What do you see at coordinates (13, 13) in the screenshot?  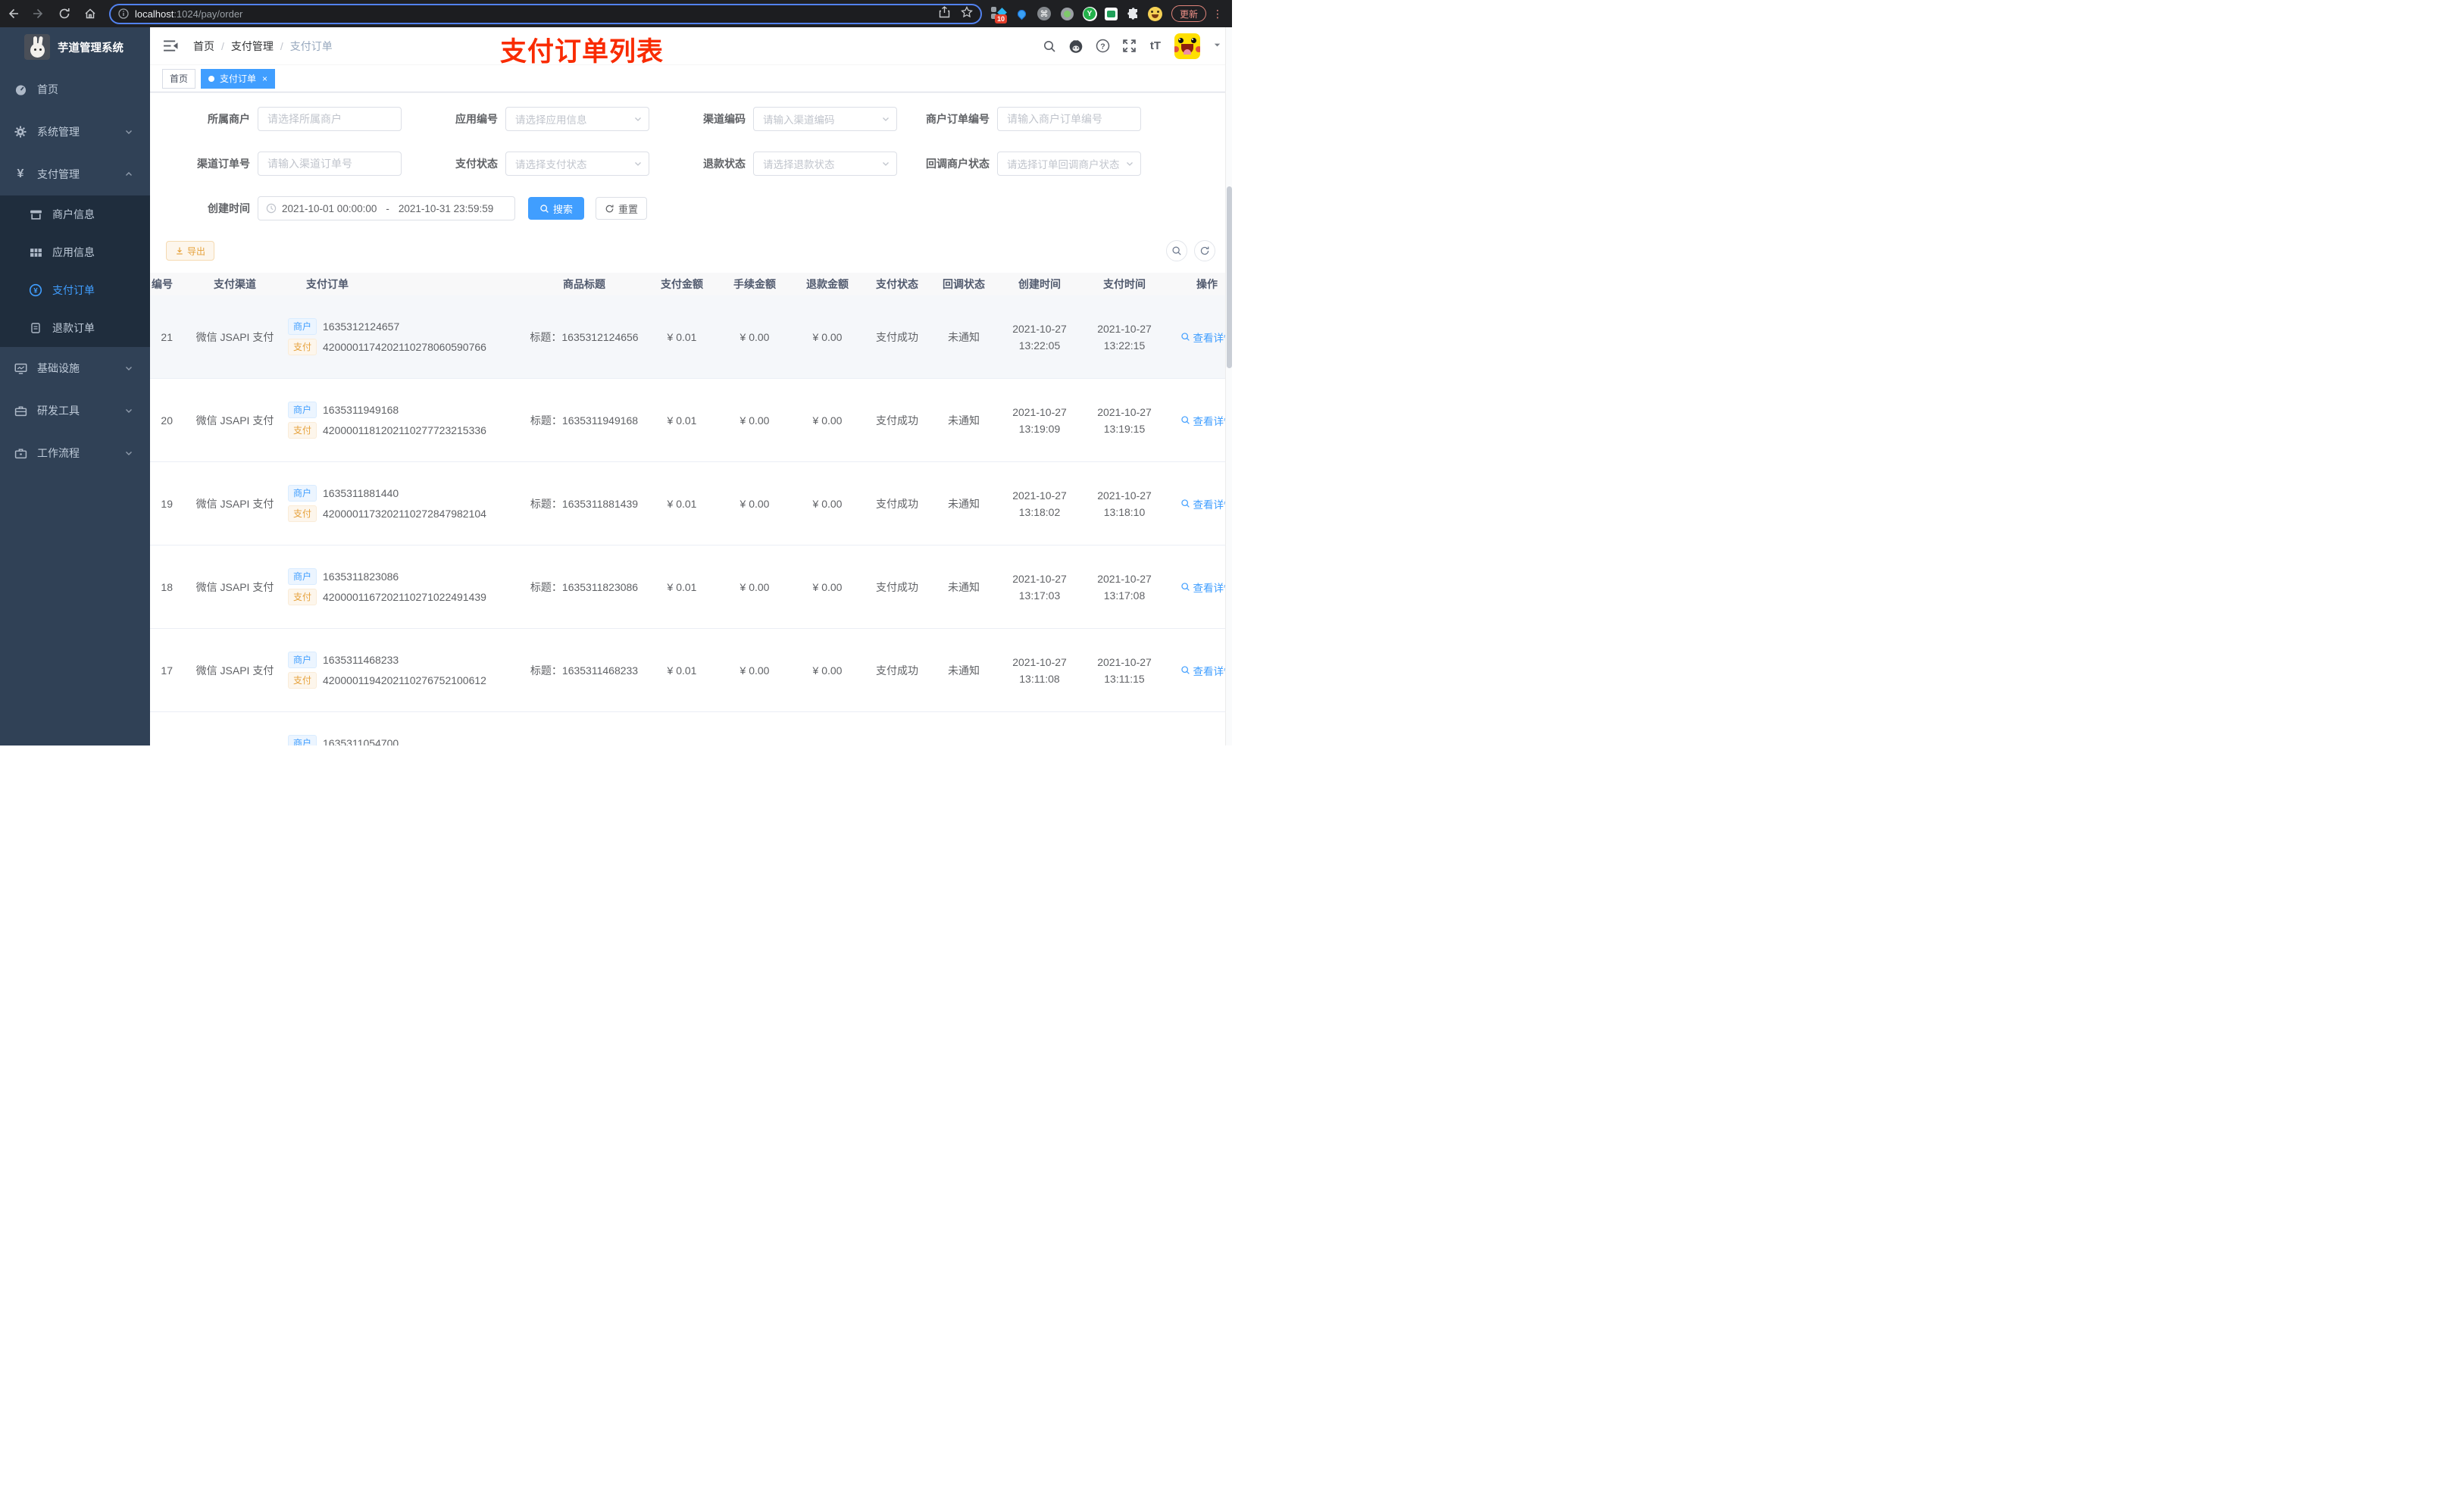 I see `browser-back-icon` at bounding box center [13, 13].